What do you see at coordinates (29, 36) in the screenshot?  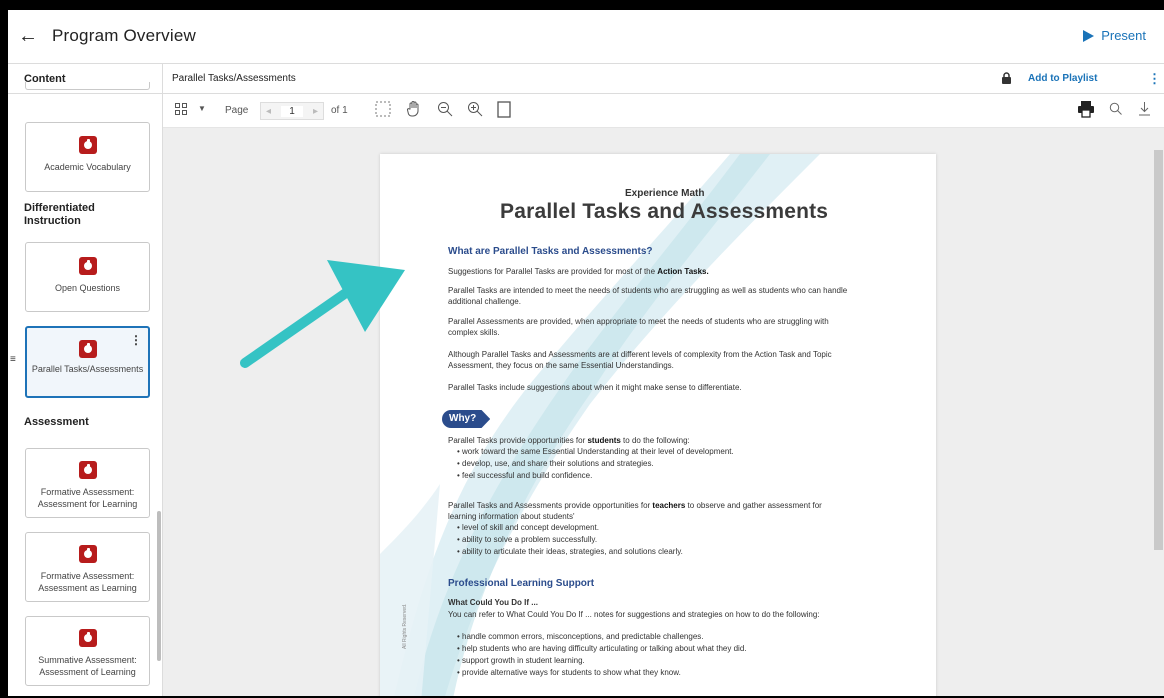 I see `arrow-left-icon: ←` at bounding box center [29, 36].